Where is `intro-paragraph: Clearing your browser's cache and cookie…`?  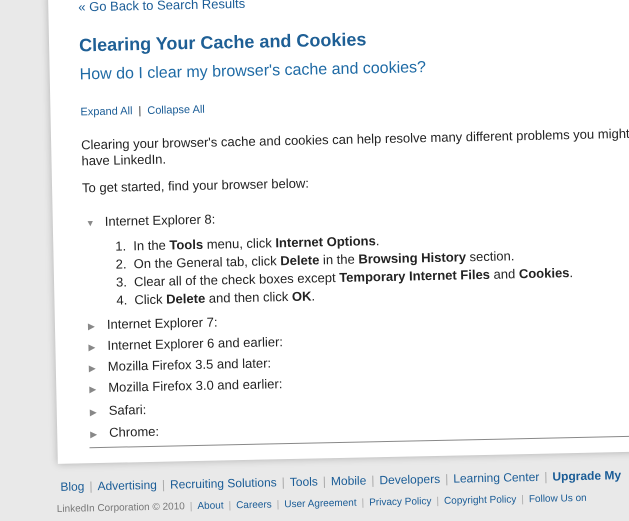 intro-paragraph: Clearing your browser's cache and cookie… is located at coordinates (355, 147).